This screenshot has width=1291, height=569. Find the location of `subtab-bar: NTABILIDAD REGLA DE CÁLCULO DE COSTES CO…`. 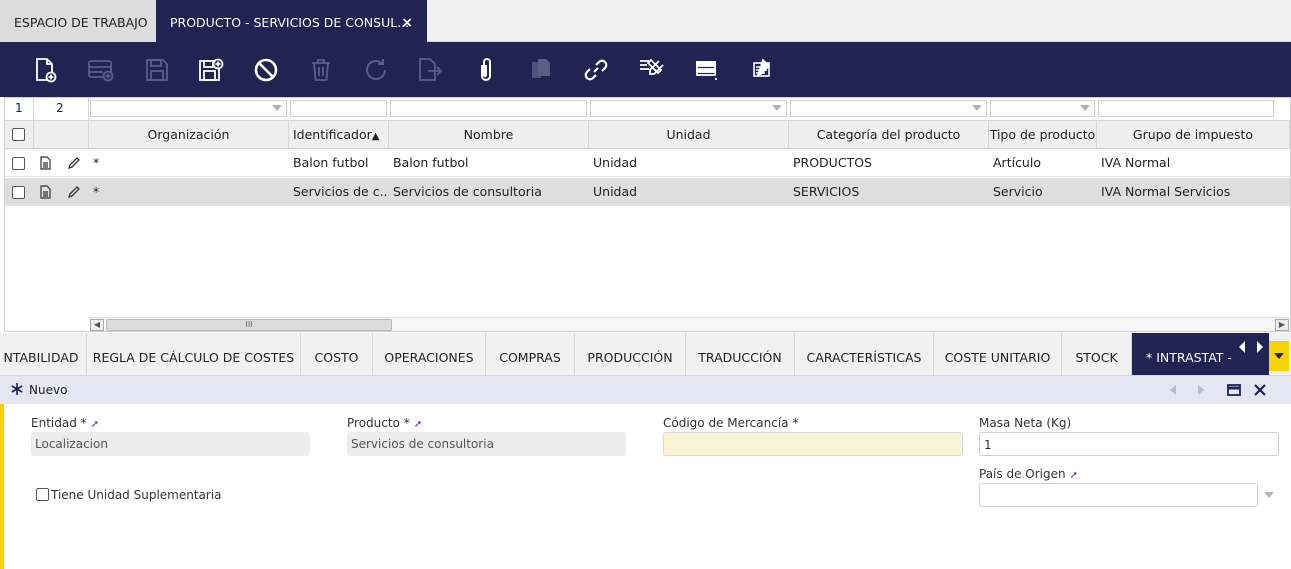

subtab-bar: NTABILIDAD REGLA DE CÁLCULO DE COSTES CO… is located at coordinates (645, 354).